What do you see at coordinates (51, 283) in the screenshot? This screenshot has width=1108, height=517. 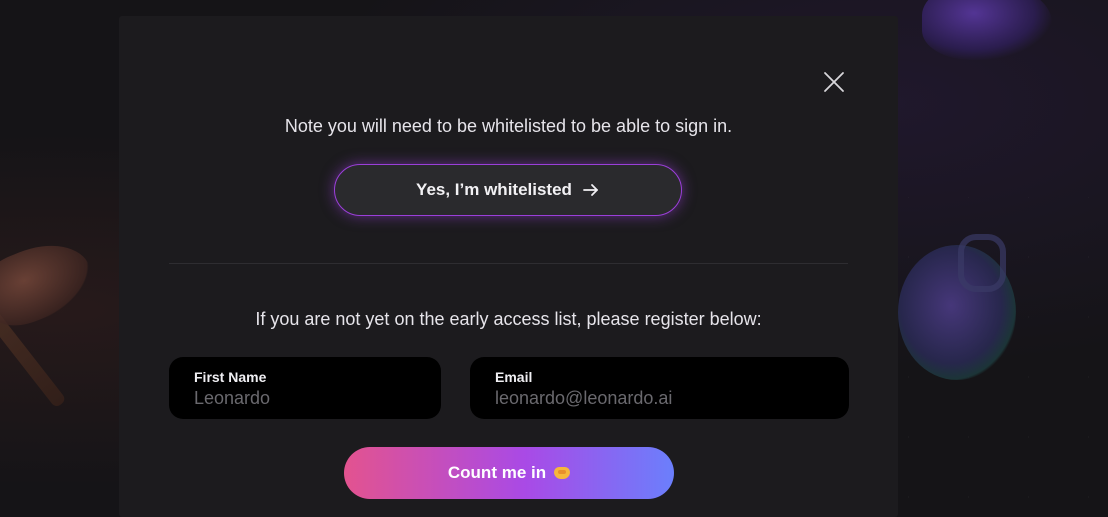 I see `axe-head-decoration` at bounding box center [51, 283].